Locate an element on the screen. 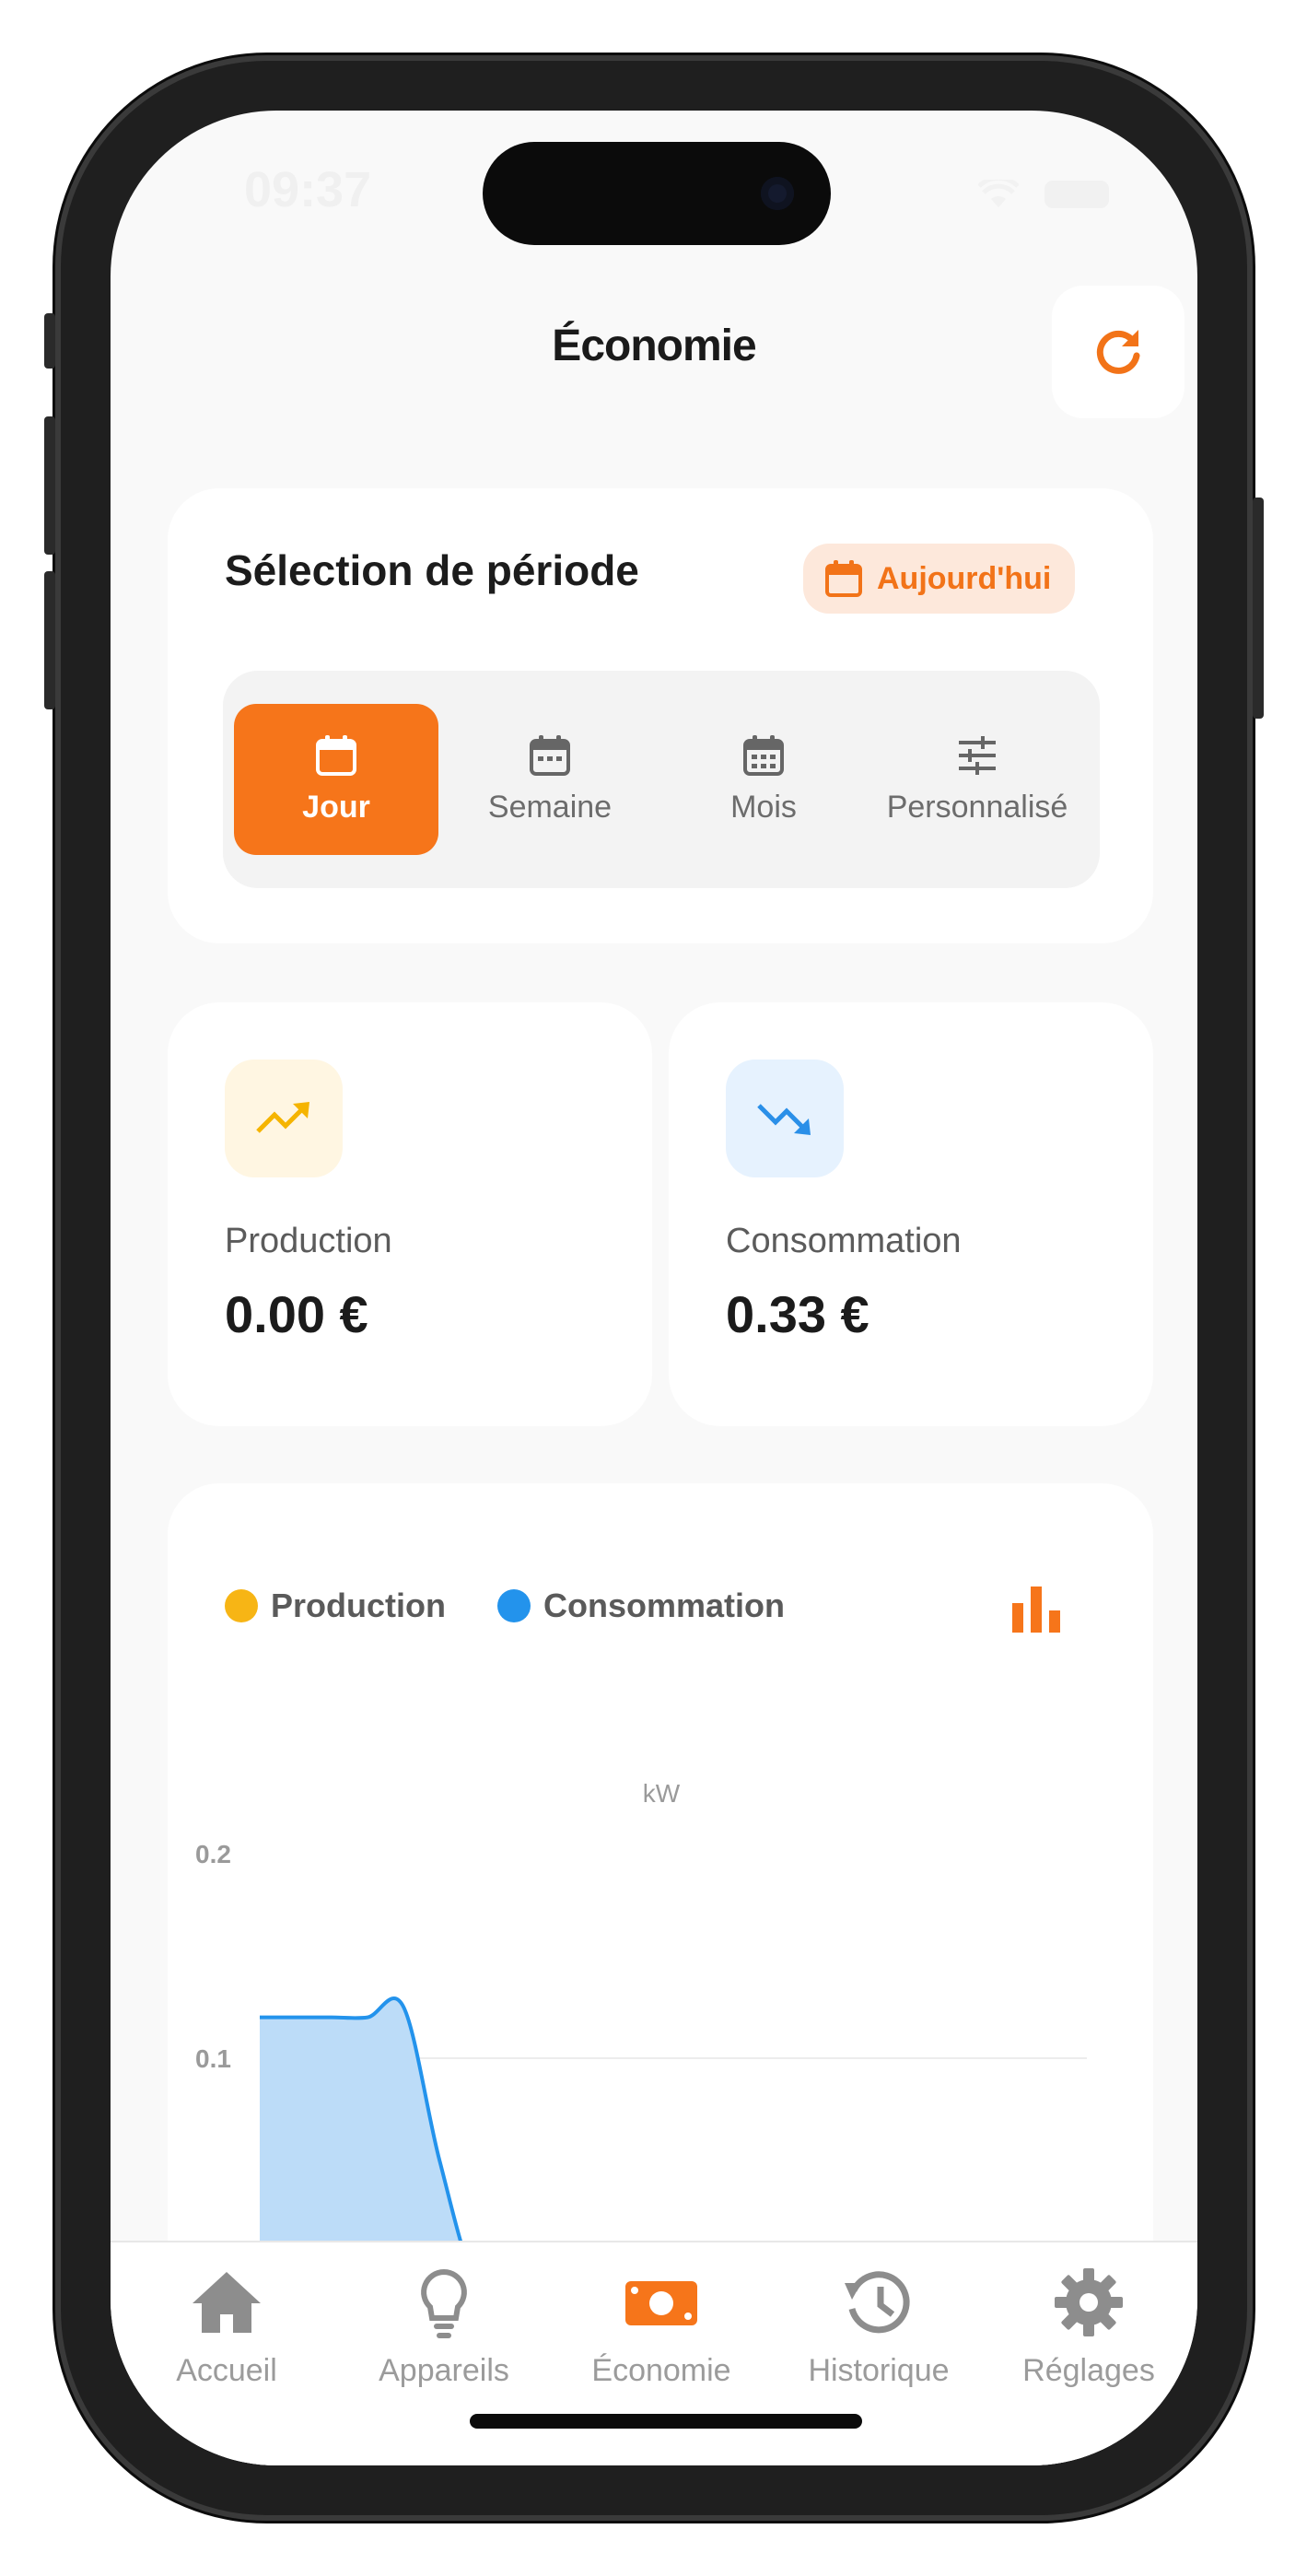  history-icon is located at coordinates (877, 2302).